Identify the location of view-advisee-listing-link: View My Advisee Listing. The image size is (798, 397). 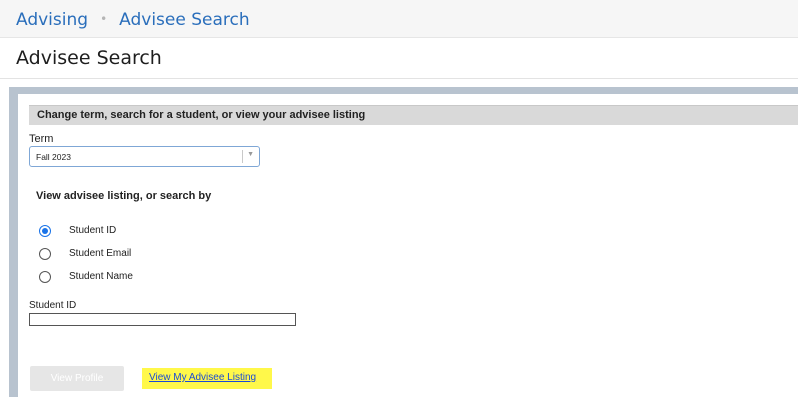
(202, 377).